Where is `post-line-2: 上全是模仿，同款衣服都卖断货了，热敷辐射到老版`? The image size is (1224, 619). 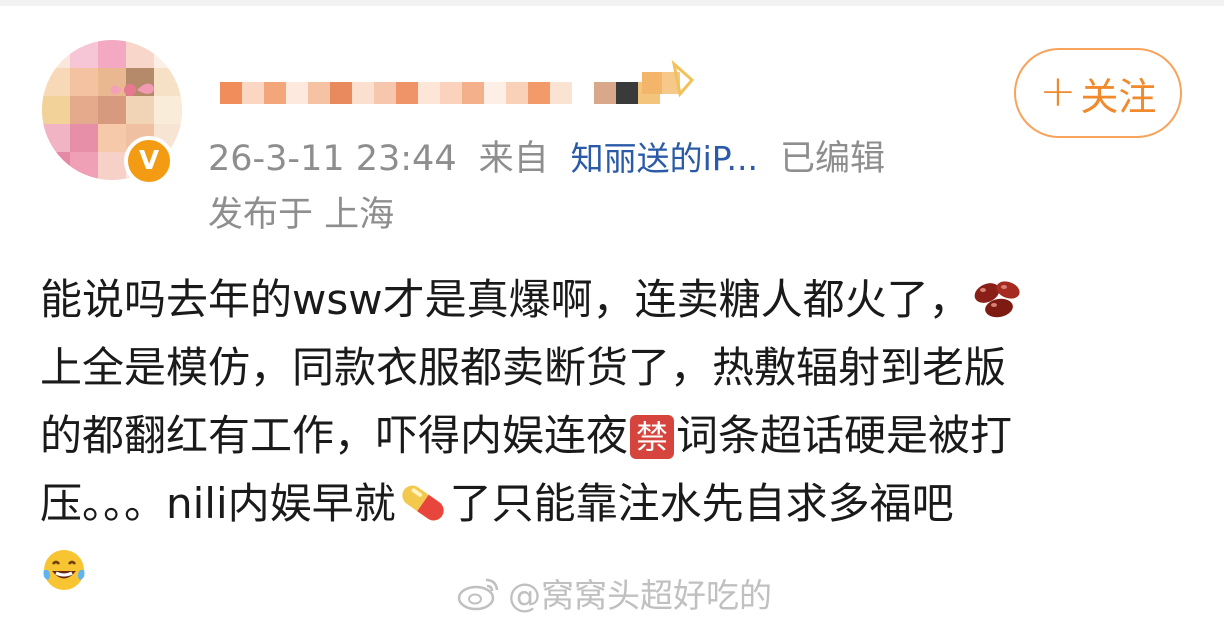
post-line-2: 上全是模仿，同款衣服都卖断货了，热敷辐射到老版 is located at coordinates (615, 368).